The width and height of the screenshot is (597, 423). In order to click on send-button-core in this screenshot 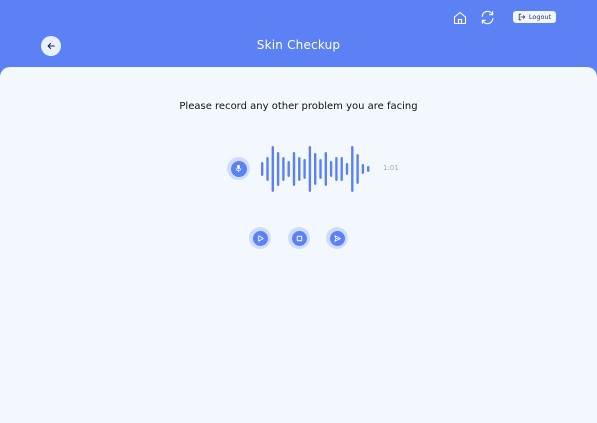, I will do `click(337, 238)`.